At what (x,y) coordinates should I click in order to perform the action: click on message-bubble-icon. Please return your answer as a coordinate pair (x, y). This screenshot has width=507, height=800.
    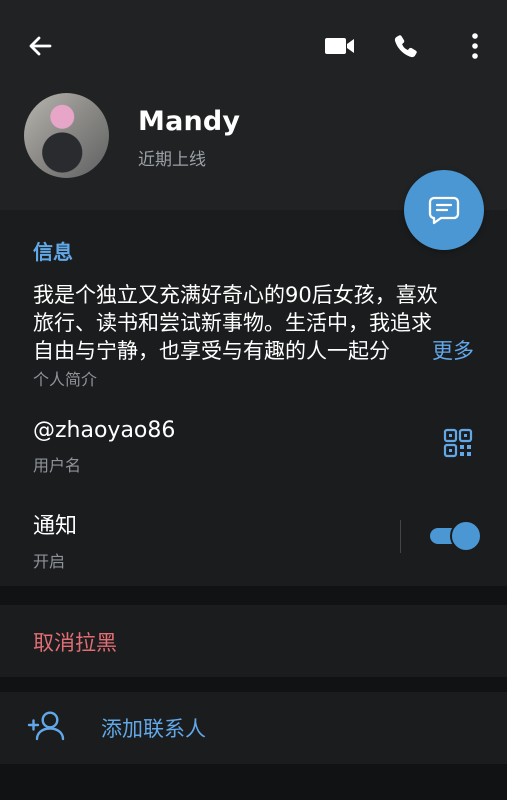
    Looking at the image, I should click on (444, 210).